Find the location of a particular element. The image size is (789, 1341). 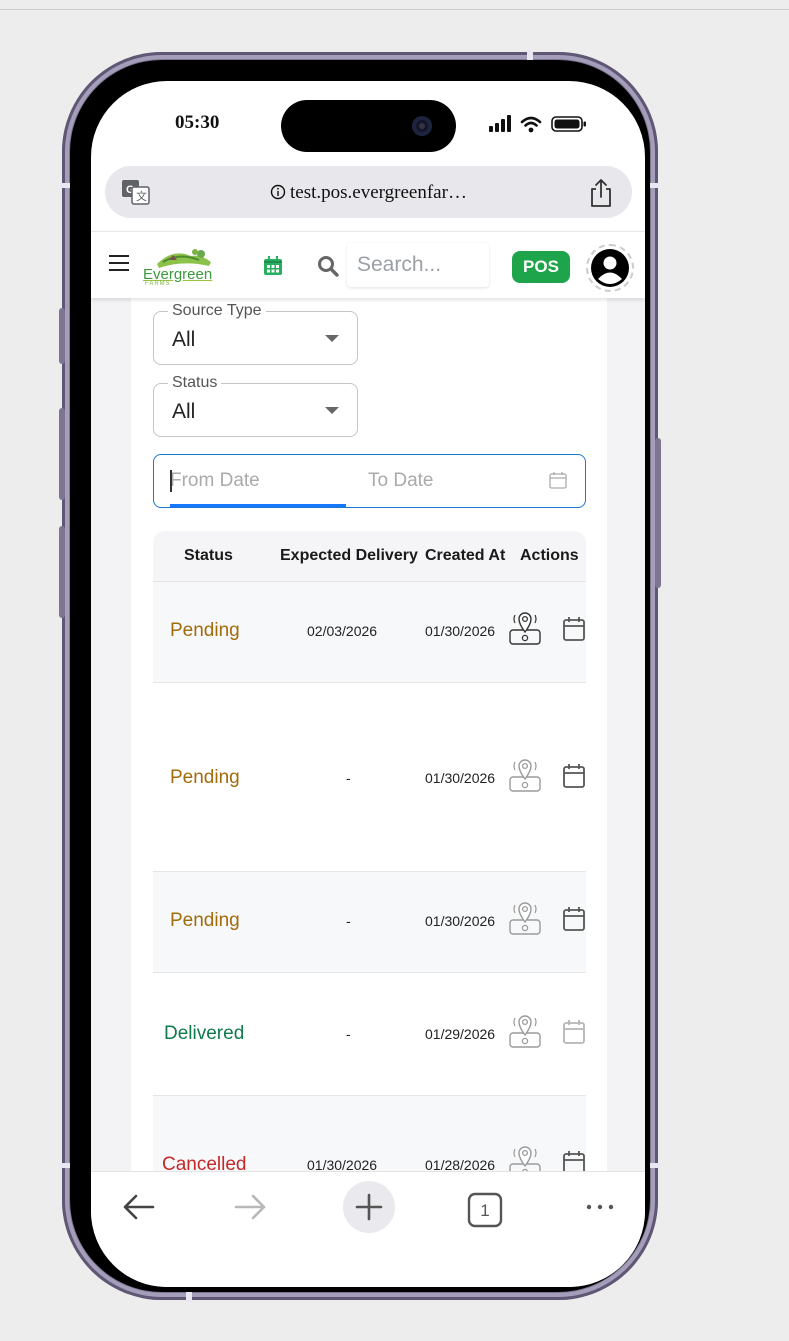

source-type-select: Source Type All is located at coordinates (255, 333).